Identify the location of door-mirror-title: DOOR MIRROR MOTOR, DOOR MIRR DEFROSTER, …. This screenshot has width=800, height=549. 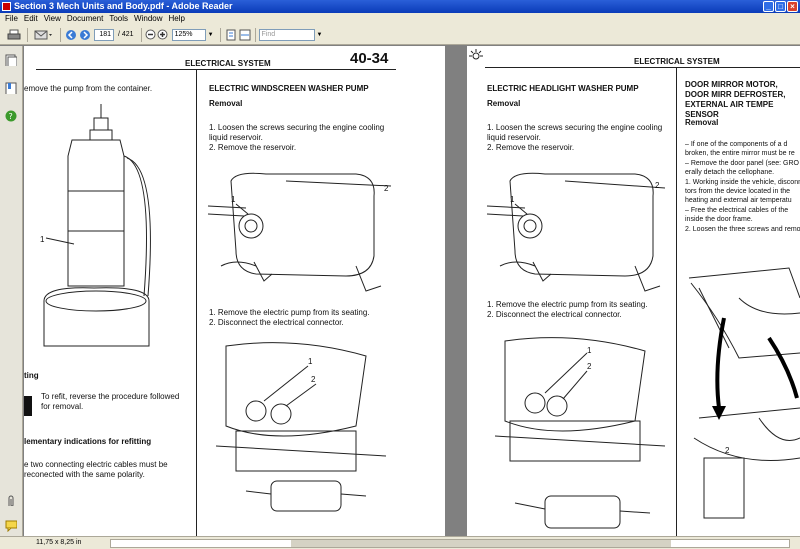
(735, 99).